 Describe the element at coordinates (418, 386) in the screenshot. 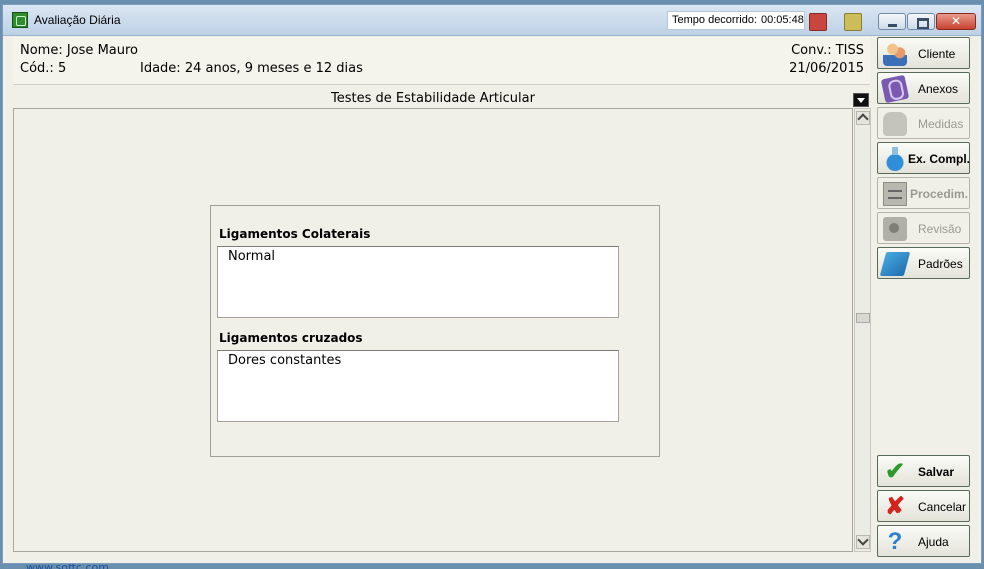

I see `cruzados-textarea: Dores constantes` at that location.